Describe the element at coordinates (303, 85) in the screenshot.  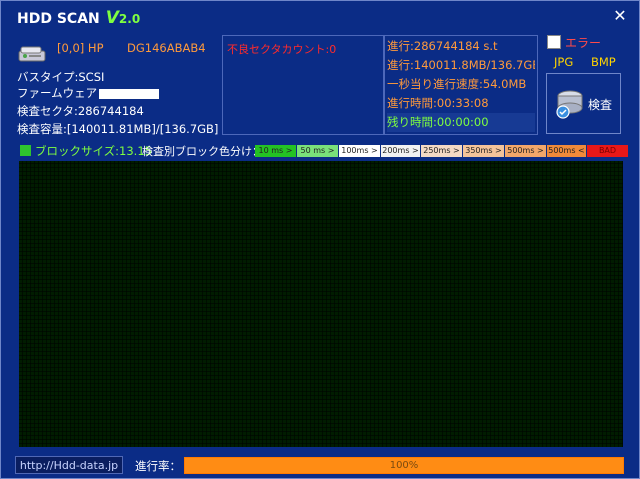
I see `bad-sector-box: 不良セクタカウント:0` at that location.